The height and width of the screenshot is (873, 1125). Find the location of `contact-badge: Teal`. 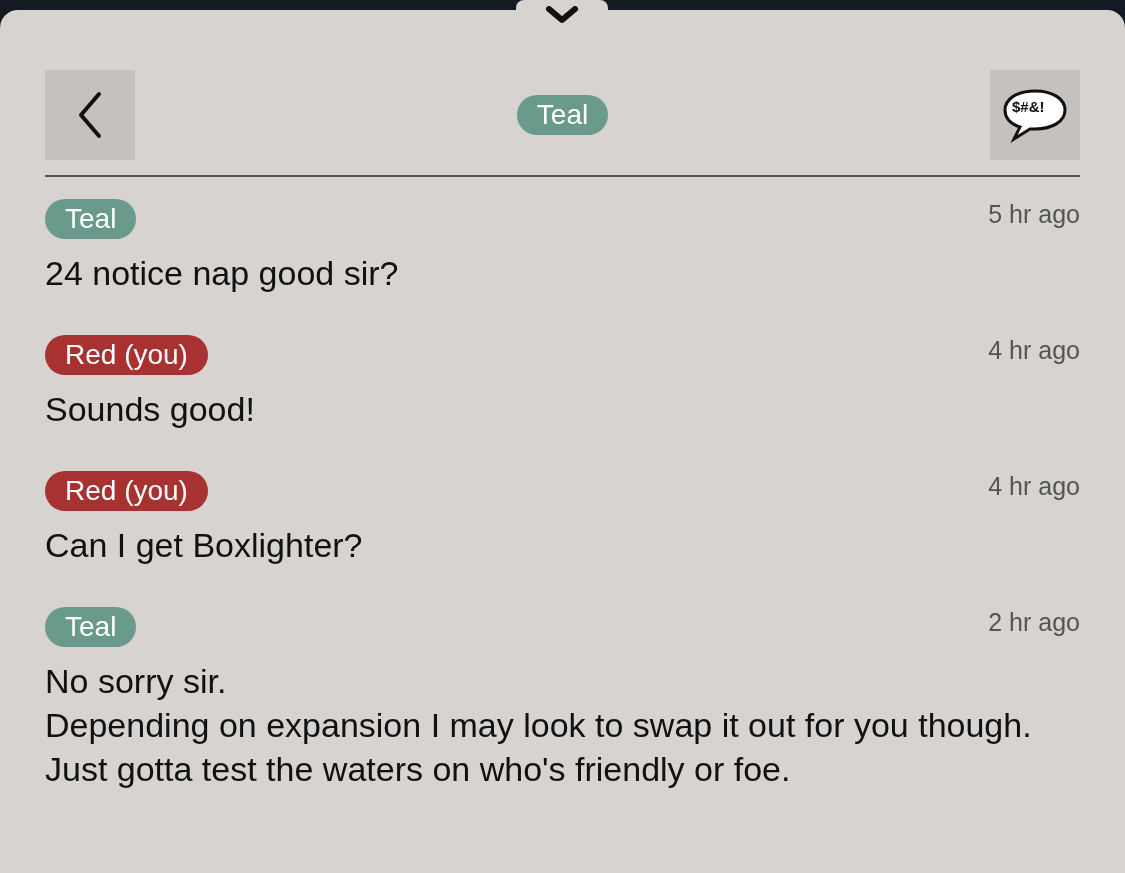

contact-badge: Teal is located at coordinates (562, 115).